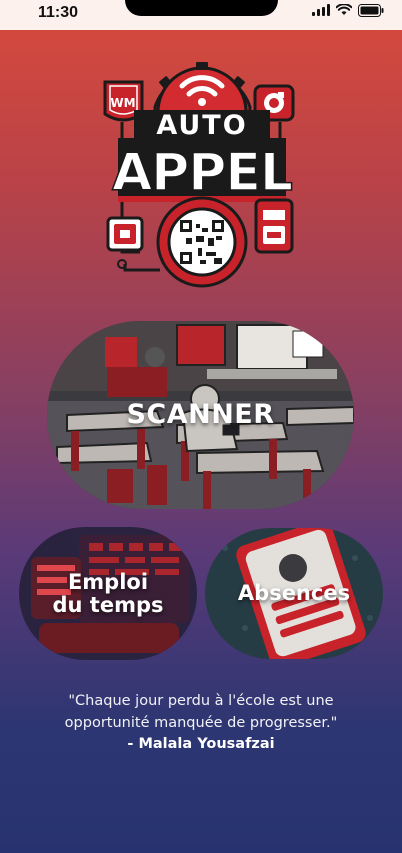 The width and height of the screenshot is (402, 853). I want to click on emploi-label-line1: Emploi, so click(108, 582).